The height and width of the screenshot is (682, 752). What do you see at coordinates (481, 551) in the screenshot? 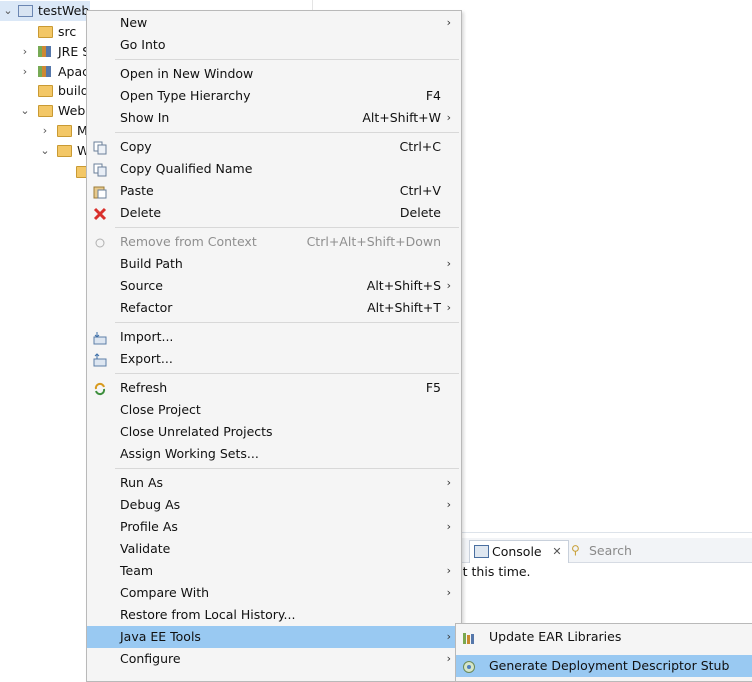
I see `console-icon` at bounding box center [481, 551].